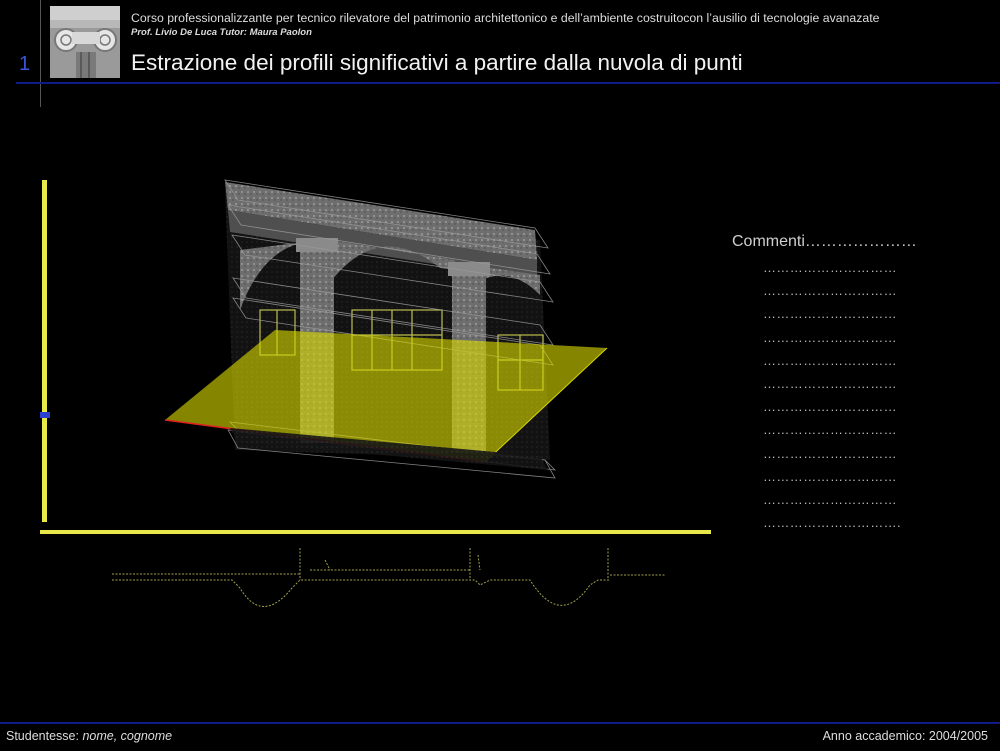  What do you see at coordinates (42, 736) in the screenshot?
I see `students-label: Studentesse:` at bounding box center [42, 736].